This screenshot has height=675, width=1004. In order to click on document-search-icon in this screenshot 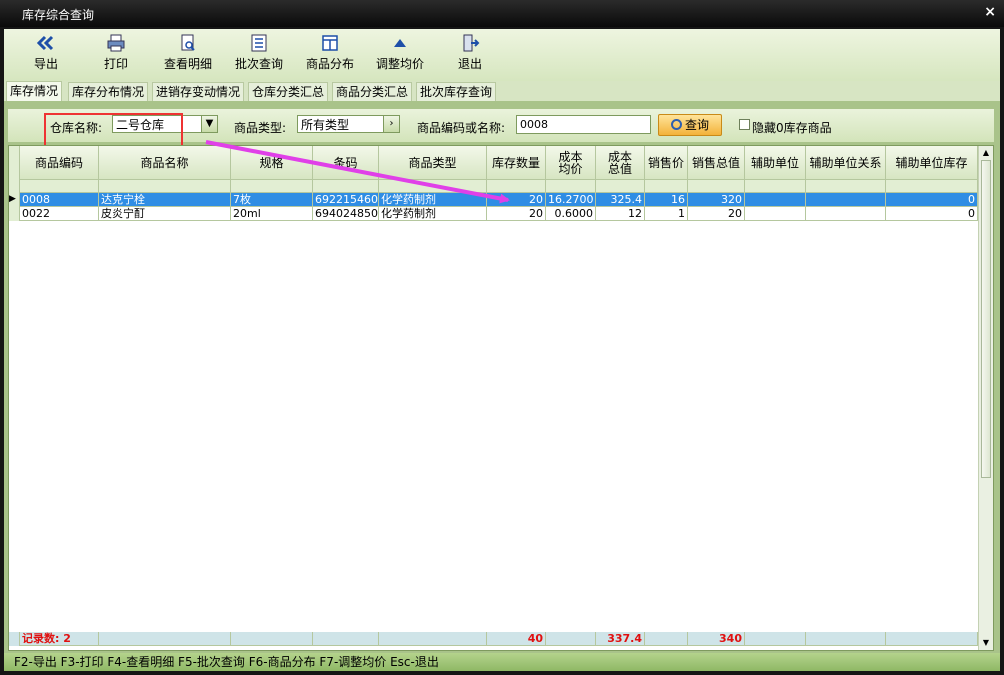, I will do `click(188, 42)`.